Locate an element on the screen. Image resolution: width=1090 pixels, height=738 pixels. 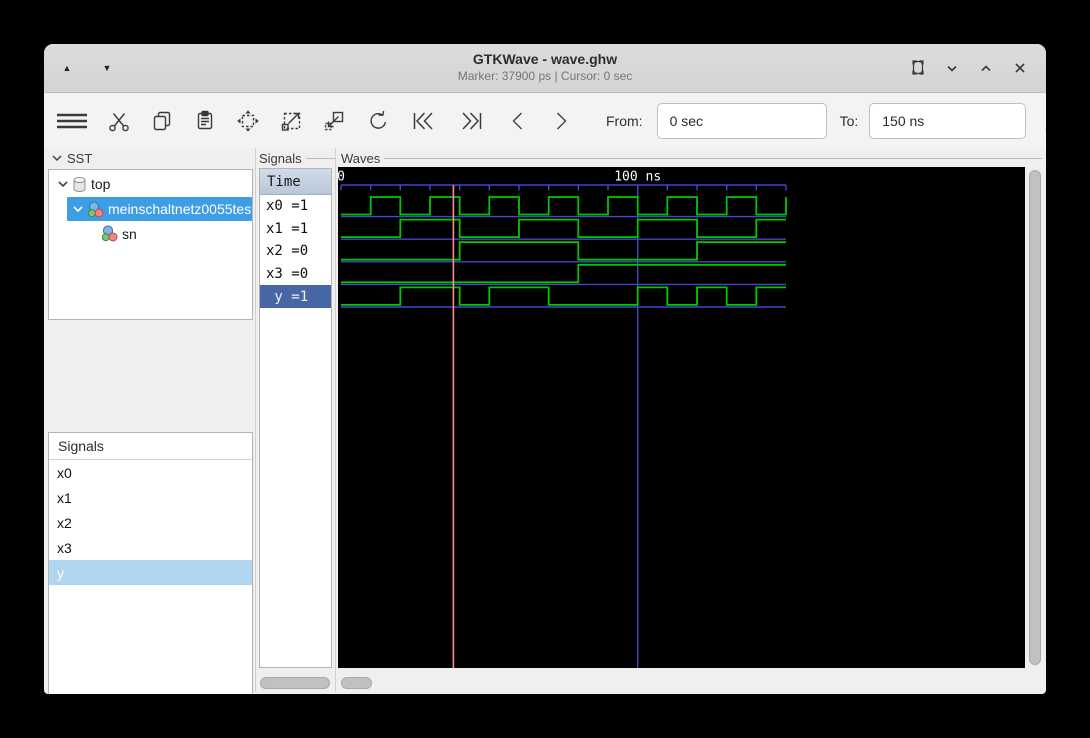
chevron-up-icon is located at coordinates (986, 68).